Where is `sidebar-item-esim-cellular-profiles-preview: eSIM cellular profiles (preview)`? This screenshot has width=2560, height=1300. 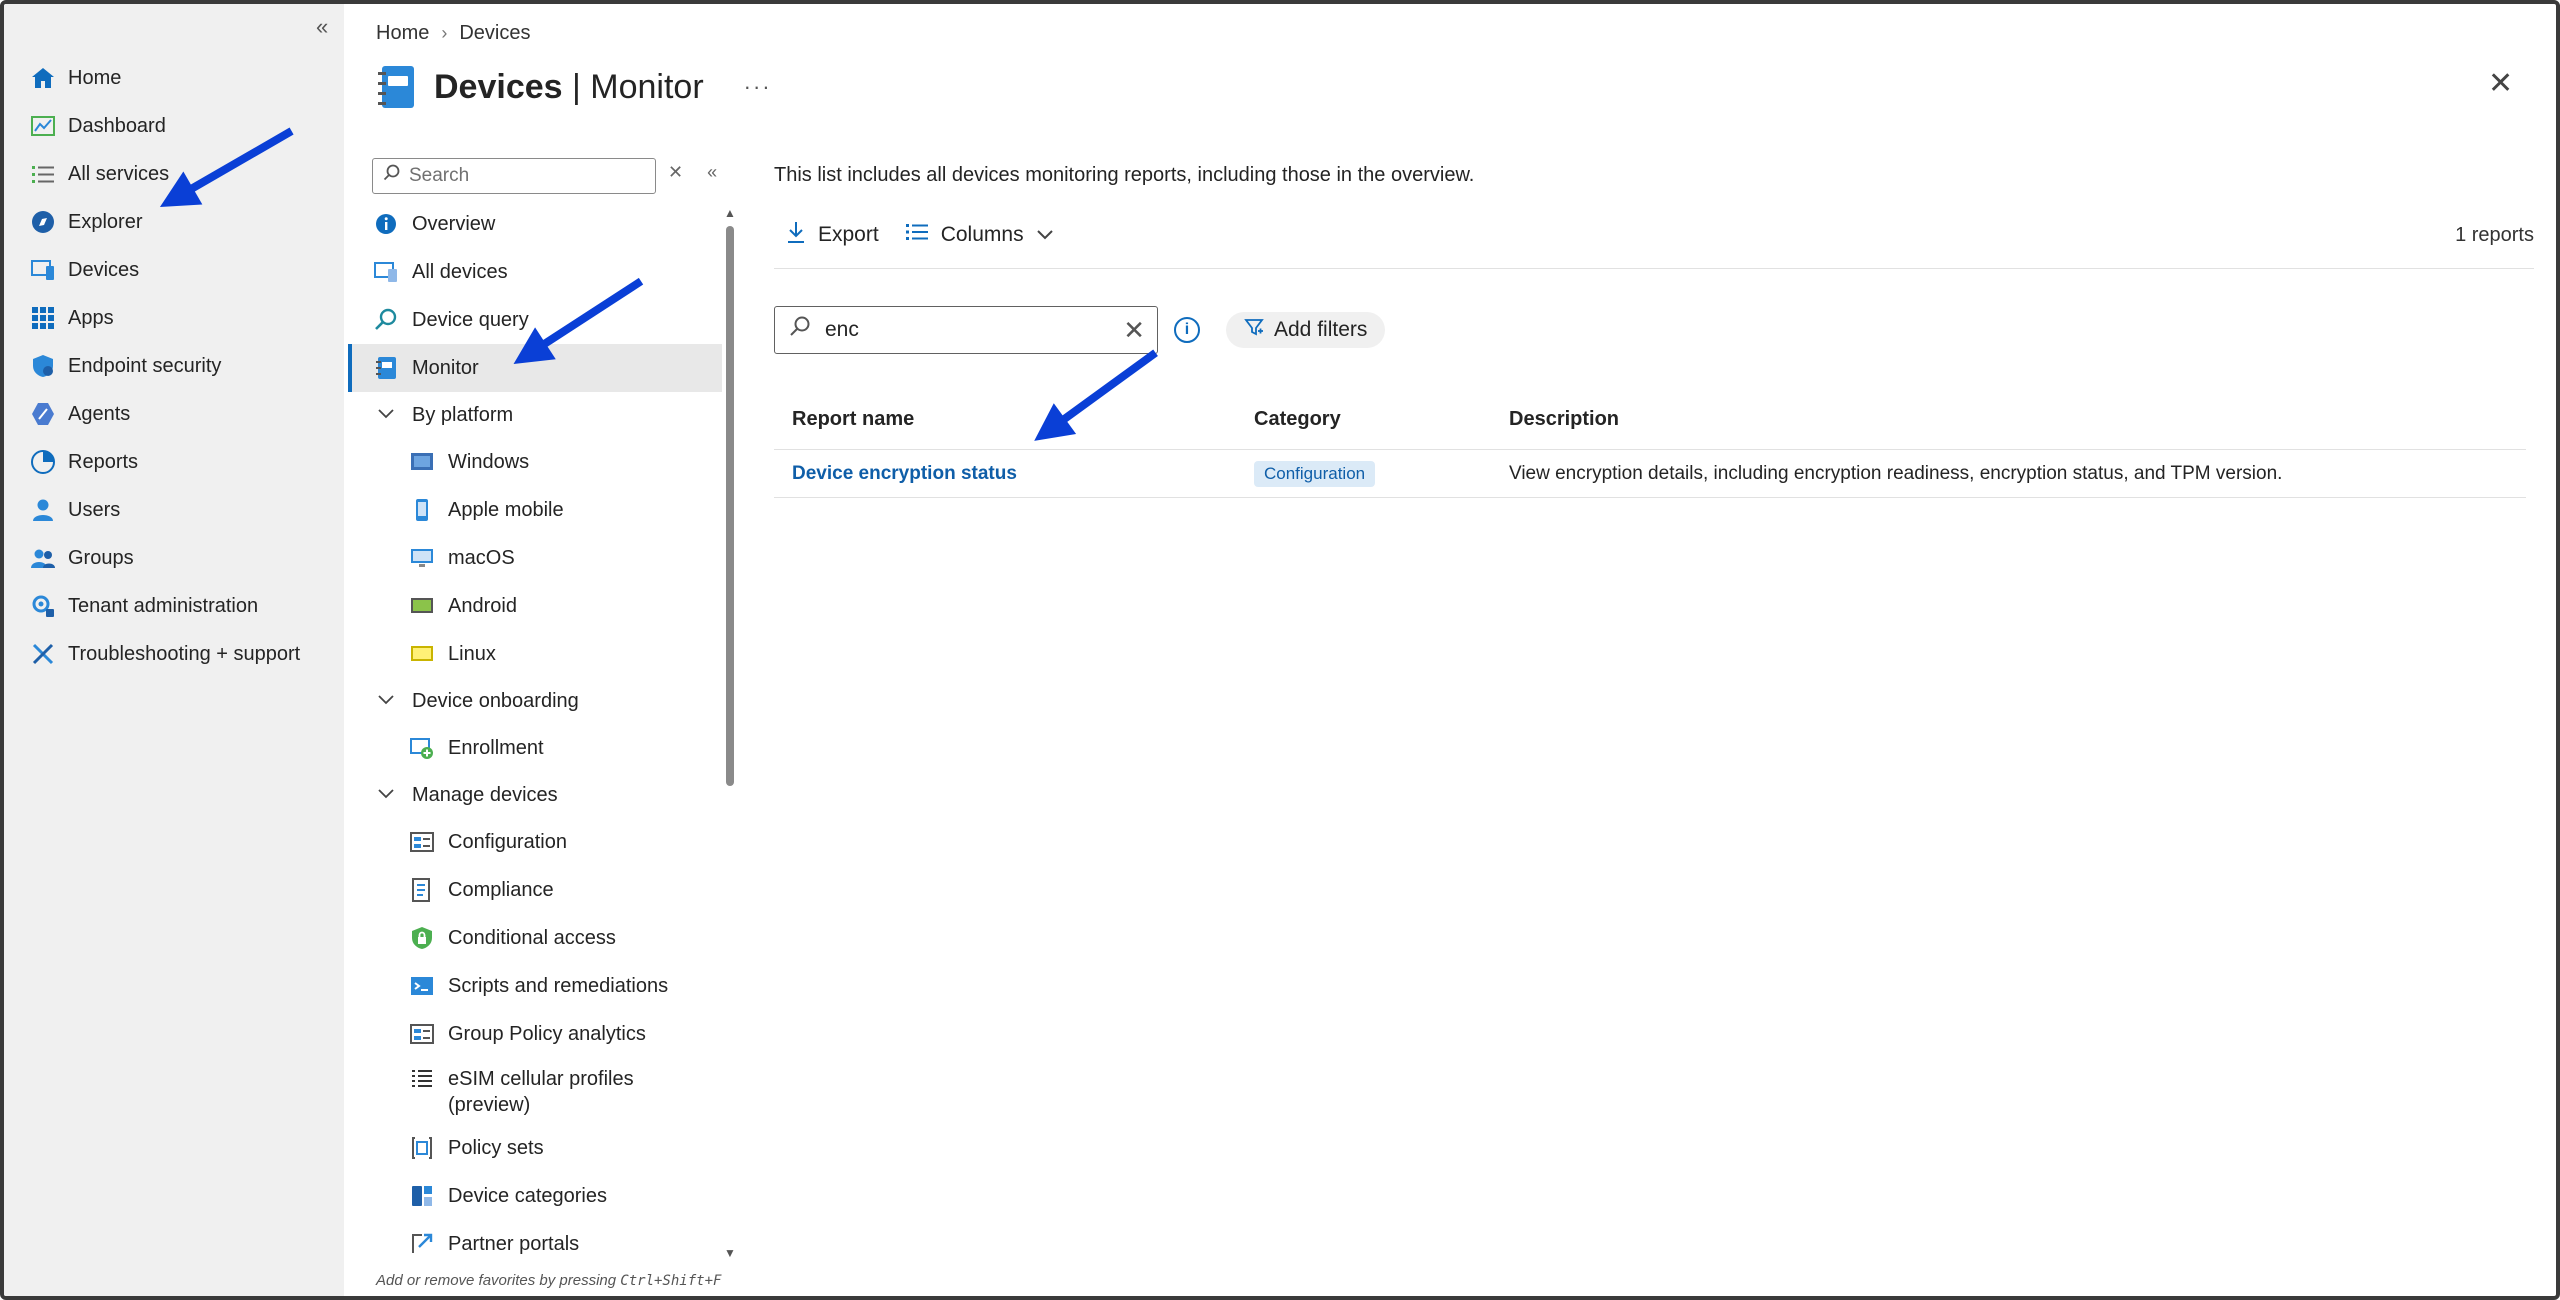
sidebar-item-esim-cellular-profiles-preview: eSIM cellular profiles (preview) is located at coordinates (535, 1091).